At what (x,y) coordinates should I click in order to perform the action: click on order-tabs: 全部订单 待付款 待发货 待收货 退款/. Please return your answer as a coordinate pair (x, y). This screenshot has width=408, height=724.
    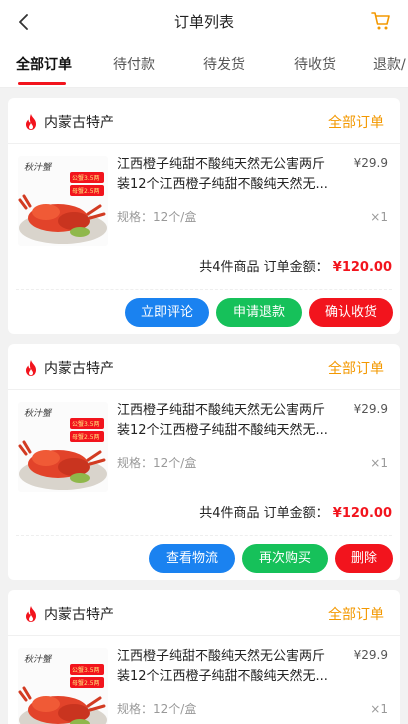
    Looking at the image, I should click on (204, 65).